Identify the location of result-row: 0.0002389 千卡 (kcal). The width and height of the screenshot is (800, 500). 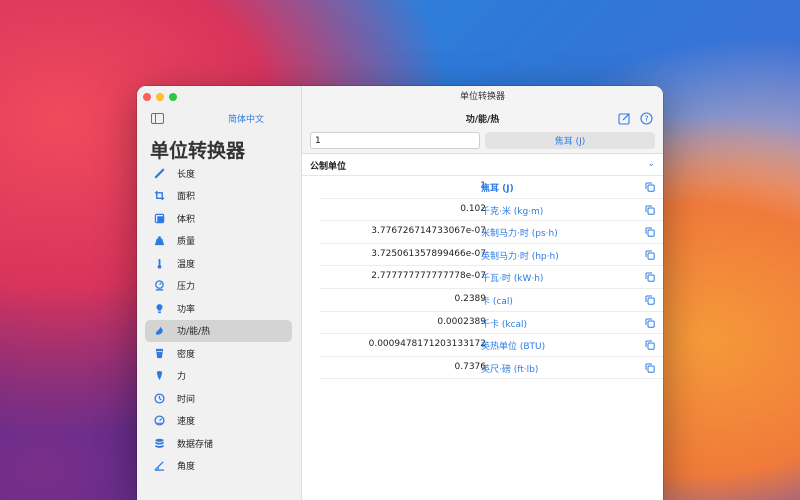
(491, 323).